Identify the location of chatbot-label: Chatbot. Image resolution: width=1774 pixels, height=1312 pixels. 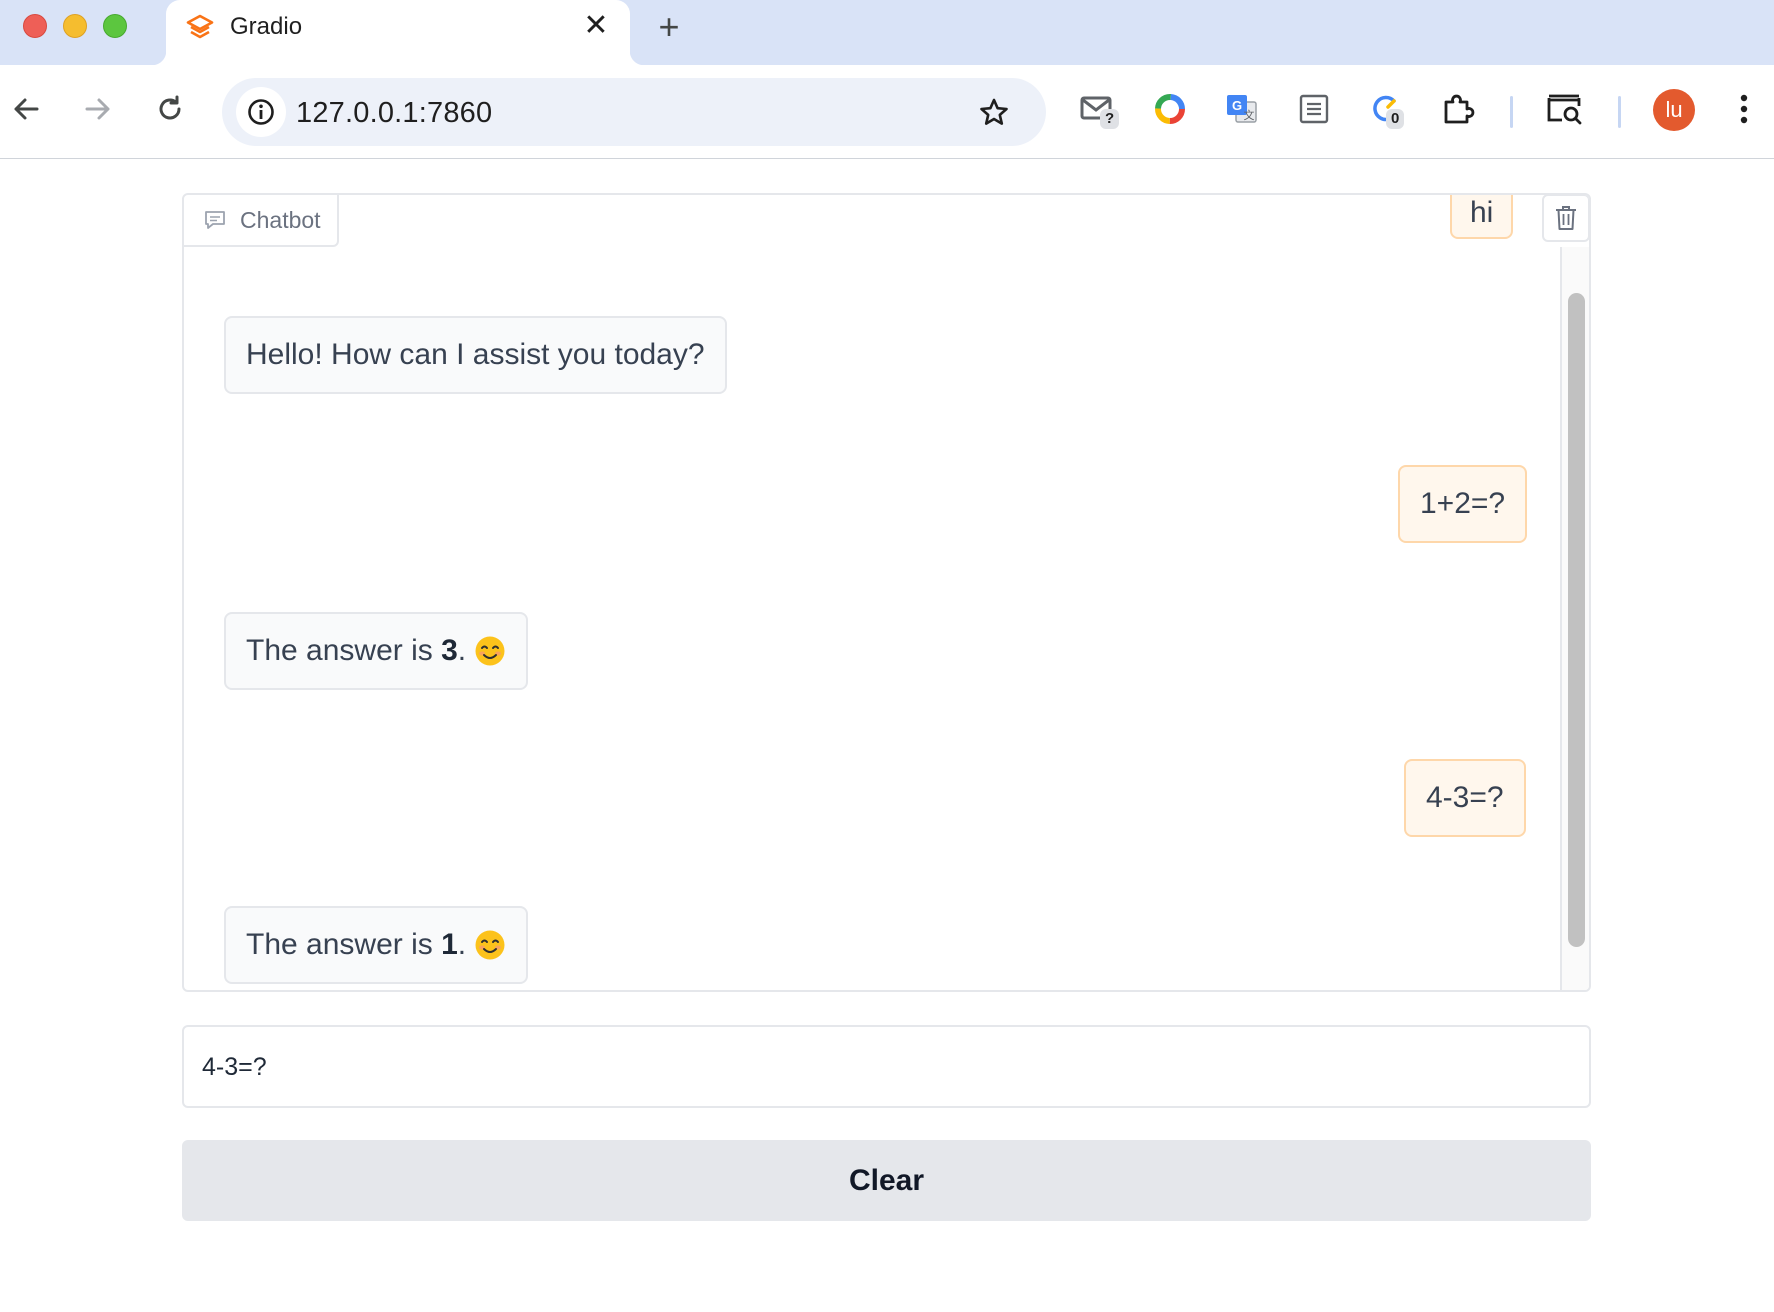
(261, 221).